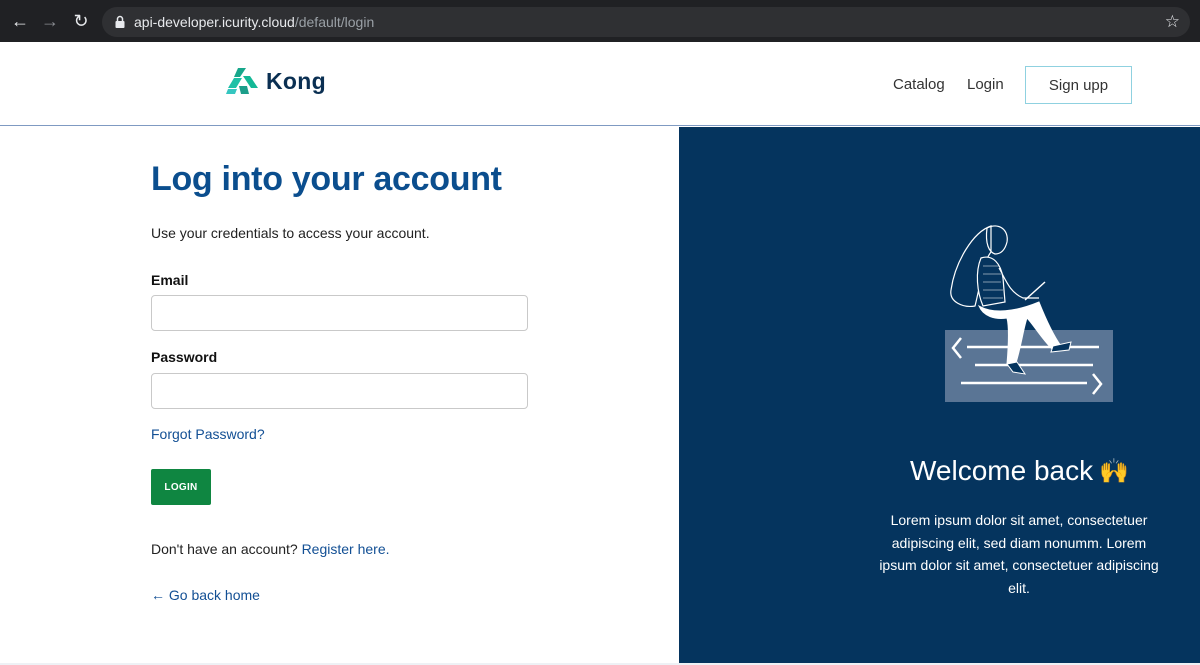  What do you see at coordinates (1114, 471) in the screenshot?
I see `raised-hands-icon: 🙌` at bounding box center [1114, 471].